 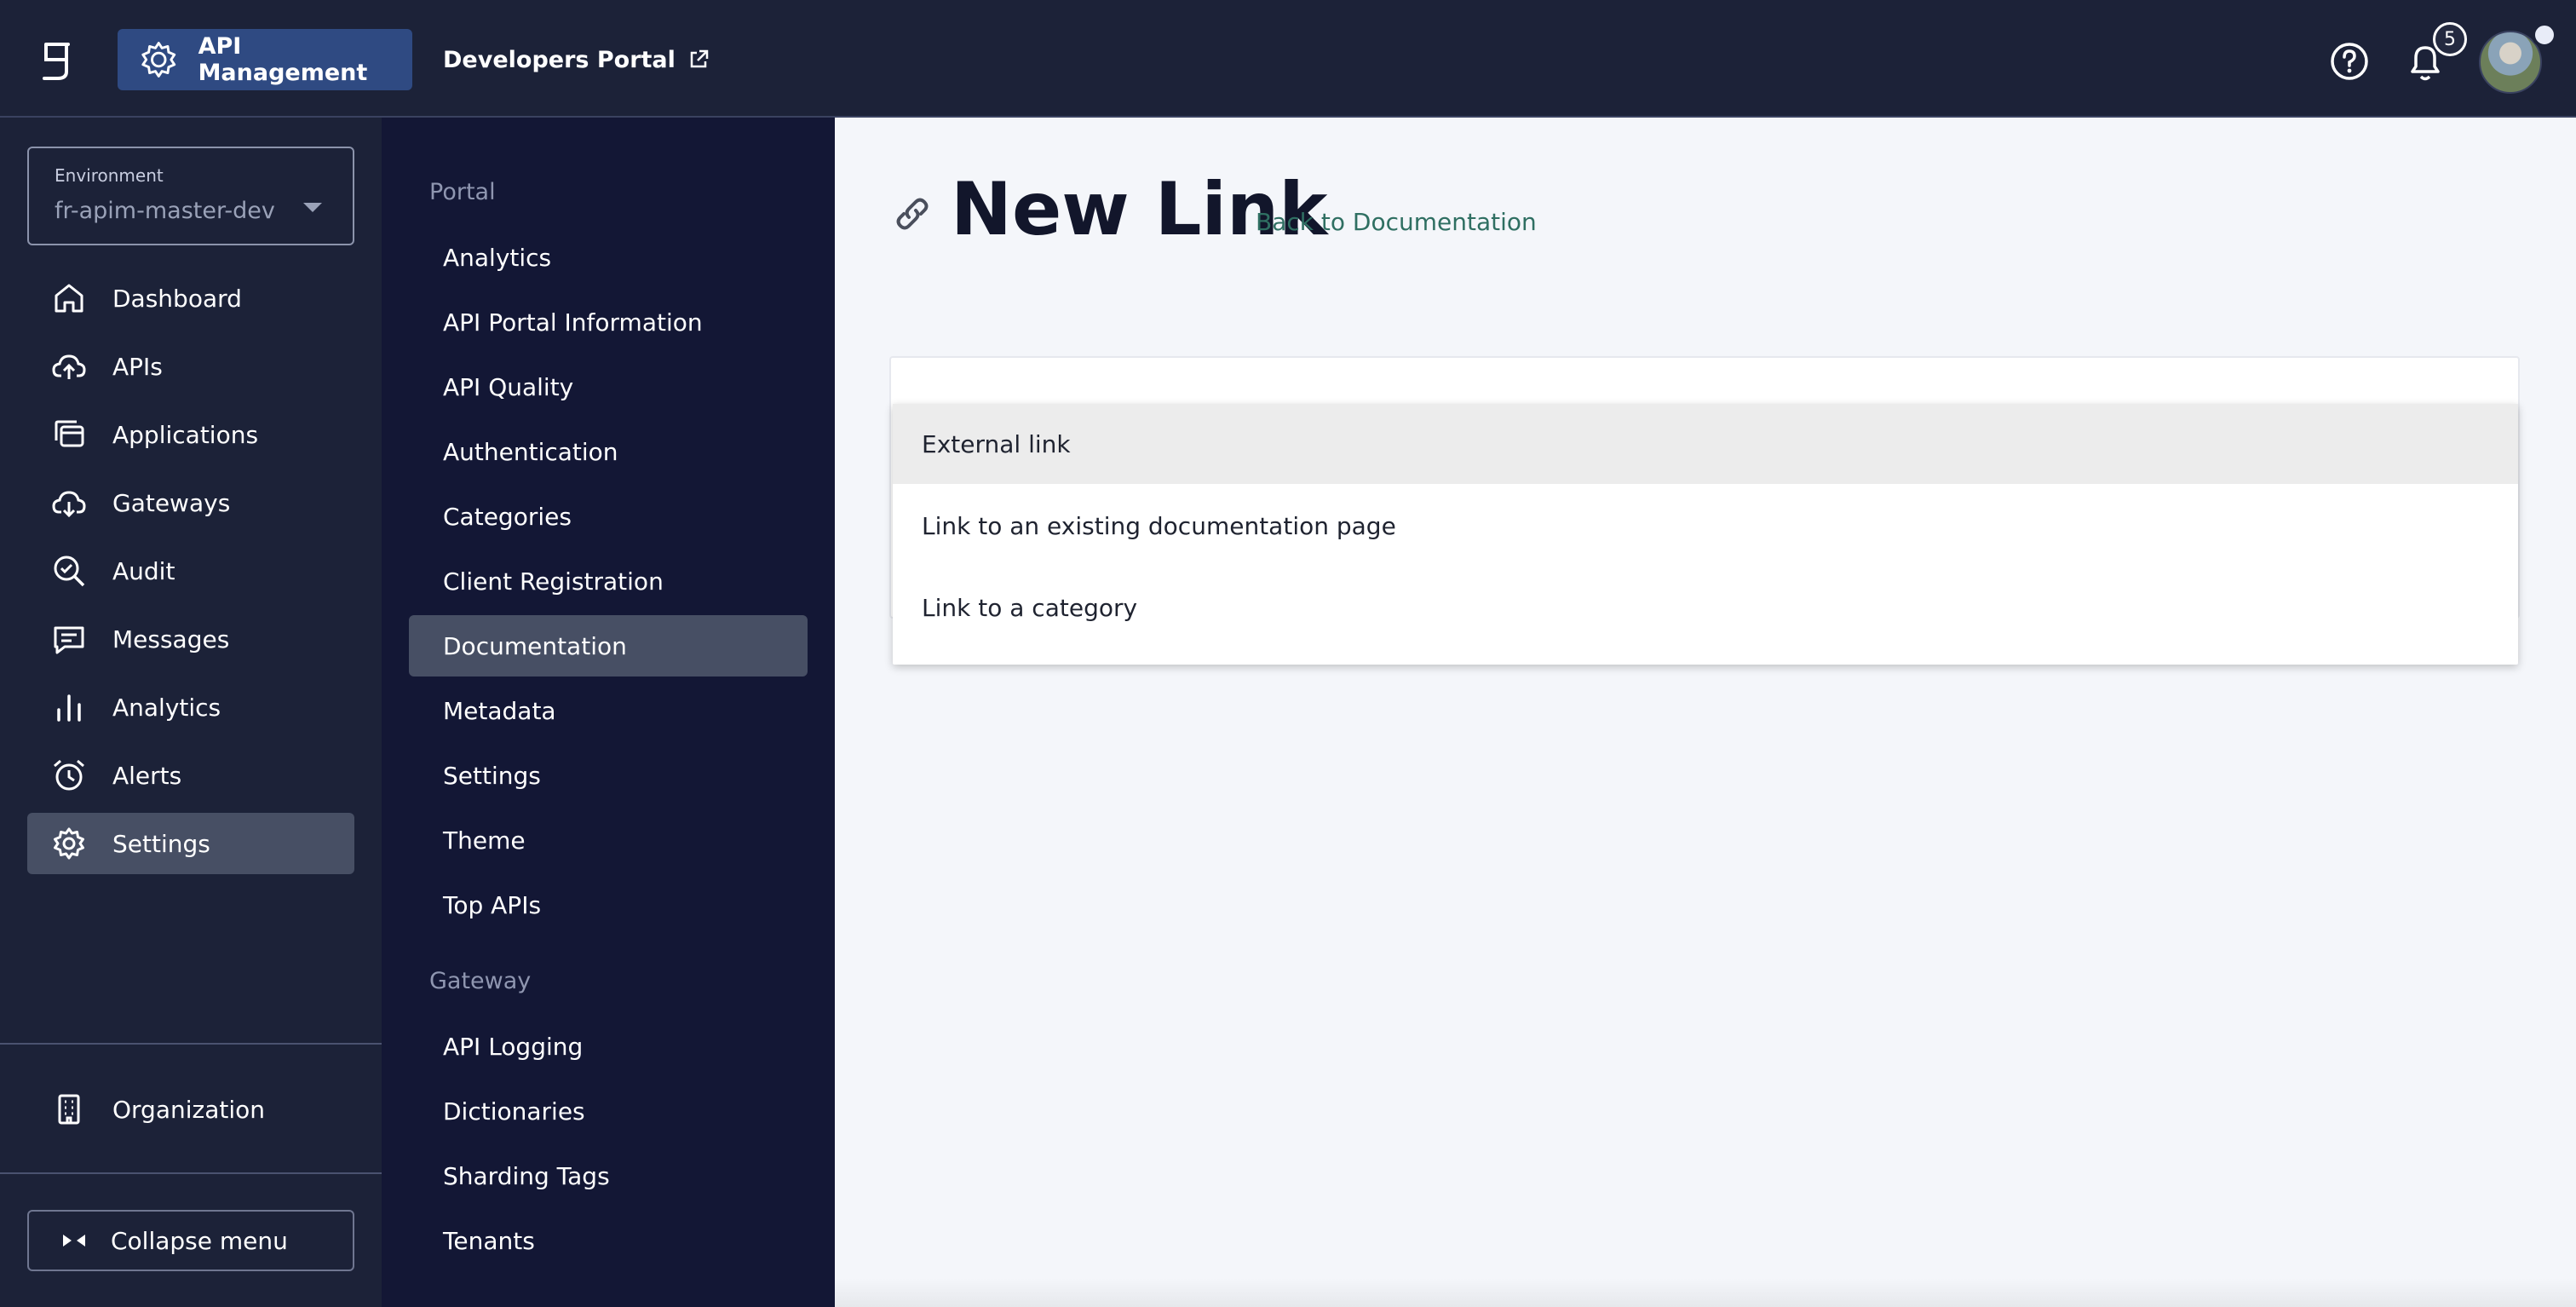 I want to click on sidebar-item-messages: Messages, so click(x=191, y=639).